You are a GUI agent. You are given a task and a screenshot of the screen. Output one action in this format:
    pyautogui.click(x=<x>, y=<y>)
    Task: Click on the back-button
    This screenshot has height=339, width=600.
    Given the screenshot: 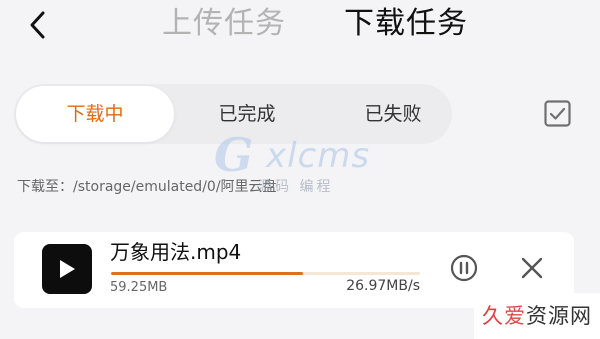 What is the action you would take?
    pyautogui.click(x=38, y=25)
    